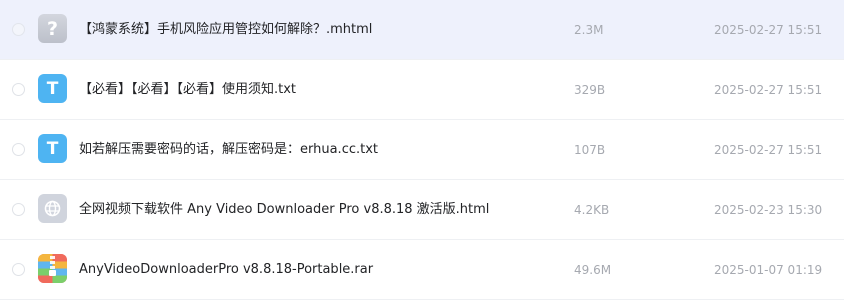 This screenshot has width=844, height=300. What do you see at coordinates (768, 210) in the screenshot?
I see `file-date: 2025-02-23 15:30` at bounding box center [768, 210].